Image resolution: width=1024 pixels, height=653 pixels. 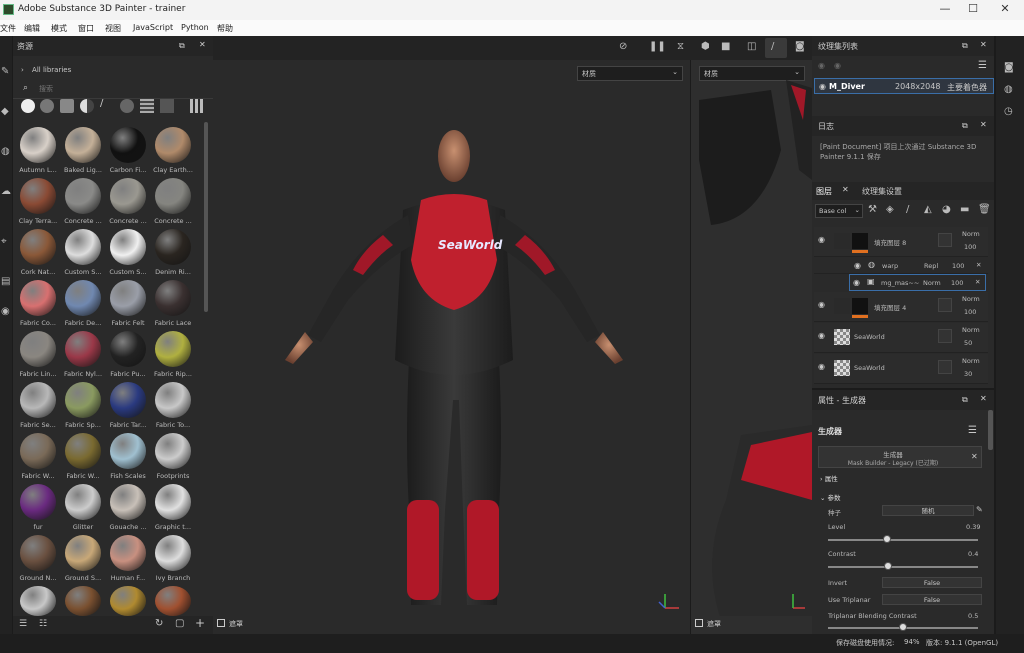 What do you see at coordinates (901, 242) in the screenshot?
I see `layer-row-fill-8: ◉ 填充图层 8 Norm 100` at bounding box center [901, 242].